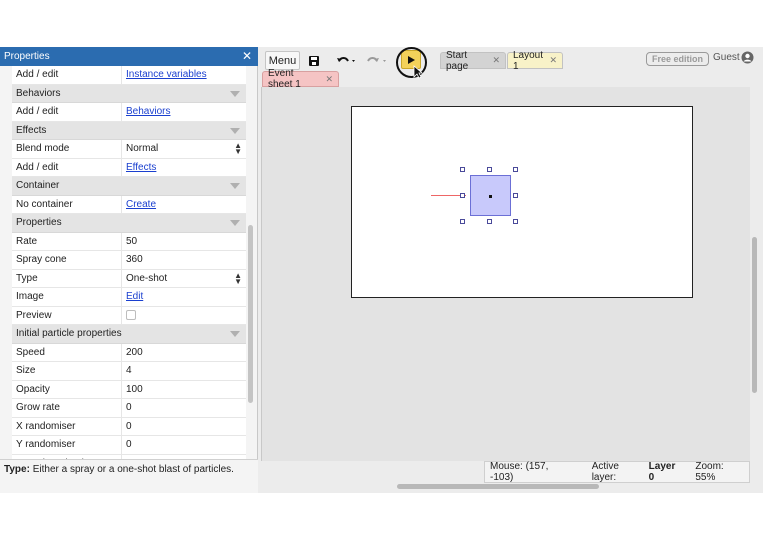  Describe the element at coordinates (129, 186) in the screenshot. I see `section-header: Container` at that location.